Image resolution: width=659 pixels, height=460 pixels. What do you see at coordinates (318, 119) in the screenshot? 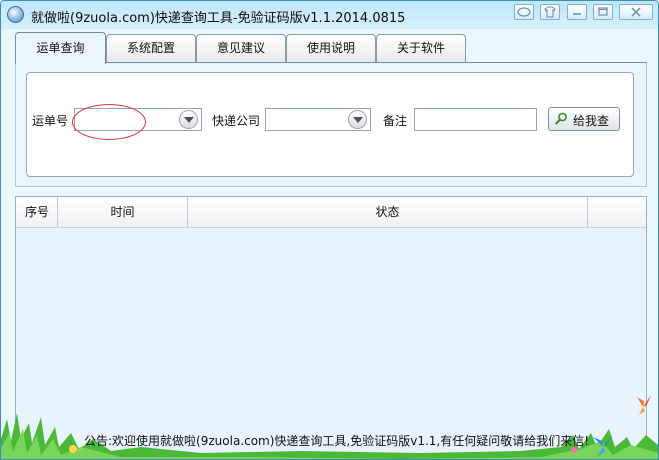
I see `express-company-combobox` at bounding box center [318, 119].